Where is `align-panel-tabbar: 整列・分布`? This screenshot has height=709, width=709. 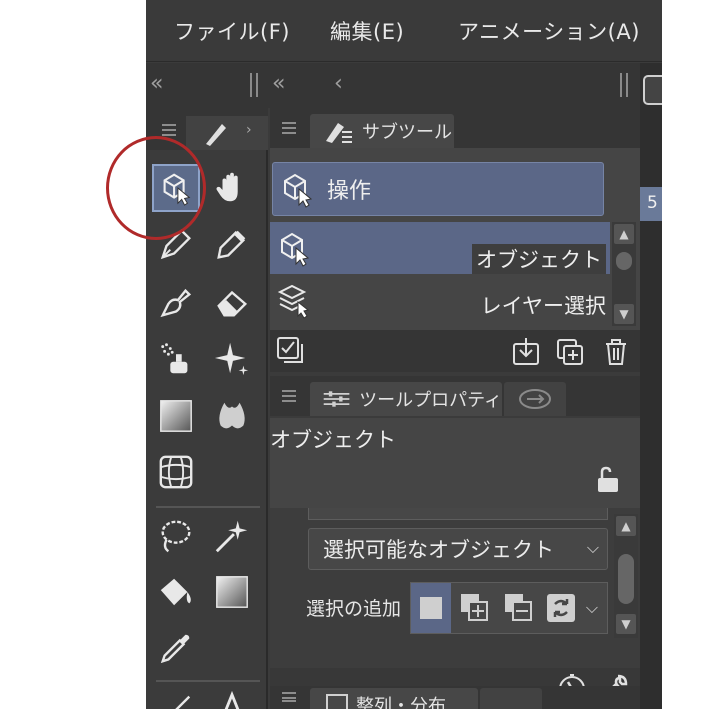
align-panel-tabbar: 整列・分布 is located at coordinates (455, 697).